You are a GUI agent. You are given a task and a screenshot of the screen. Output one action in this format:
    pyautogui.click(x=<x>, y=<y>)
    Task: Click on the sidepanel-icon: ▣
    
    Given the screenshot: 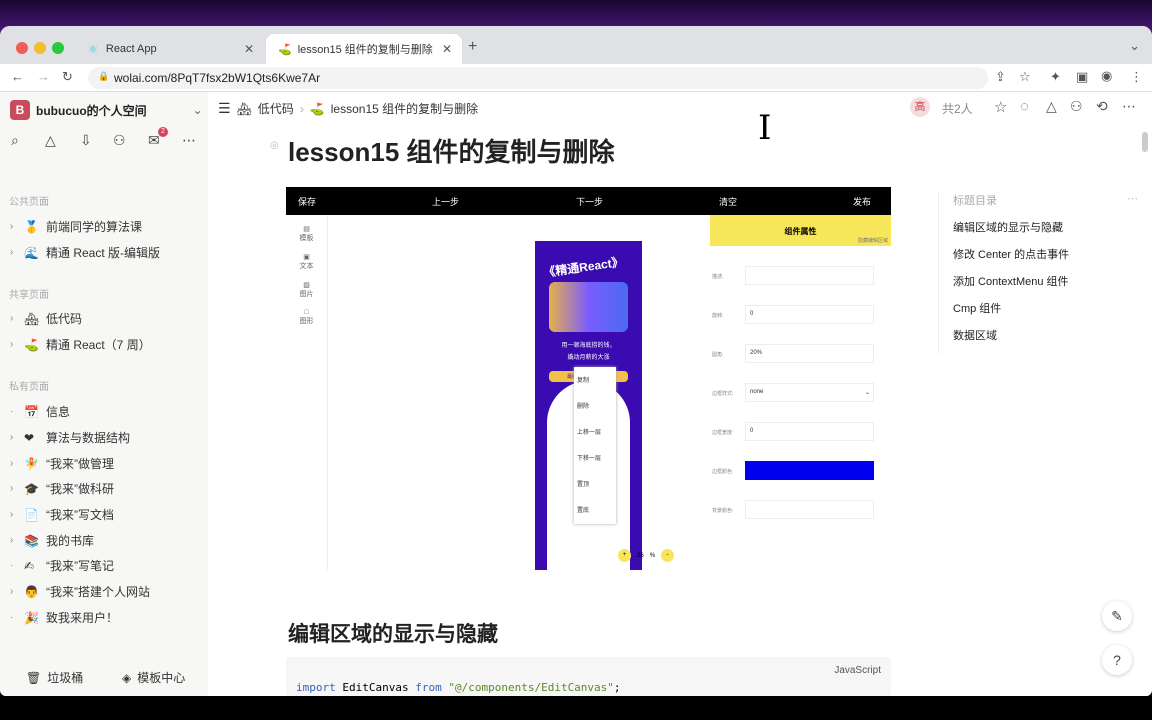 What is the action you would take?
    pyautogui.click(x=1082, y=77)
    